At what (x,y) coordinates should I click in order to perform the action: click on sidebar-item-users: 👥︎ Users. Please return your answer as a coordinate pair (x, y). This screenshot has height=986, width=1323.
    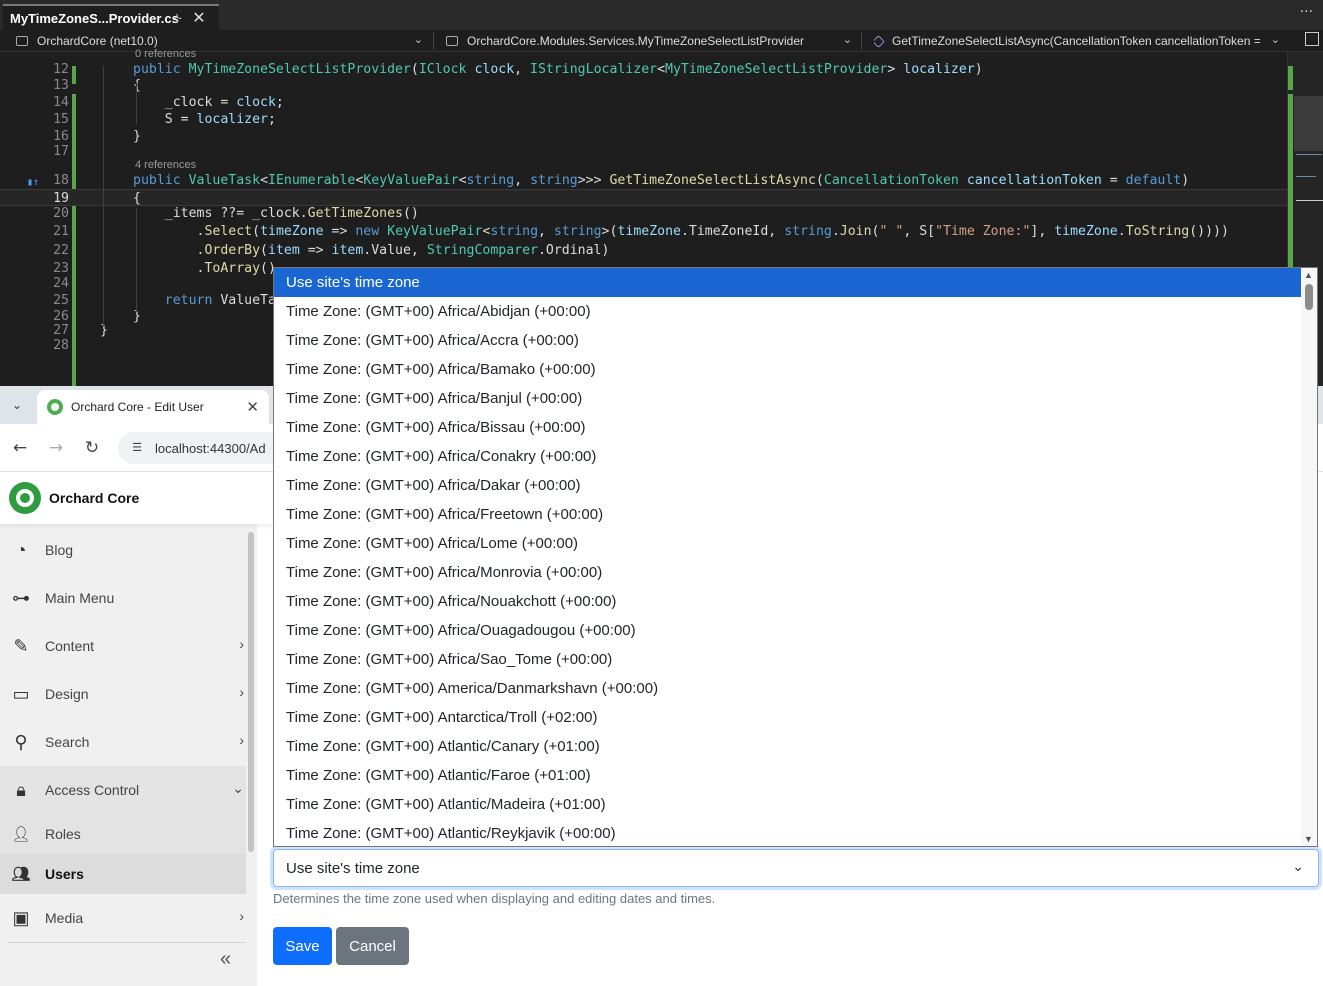
    Looking at the image, I should click on (123, 874).